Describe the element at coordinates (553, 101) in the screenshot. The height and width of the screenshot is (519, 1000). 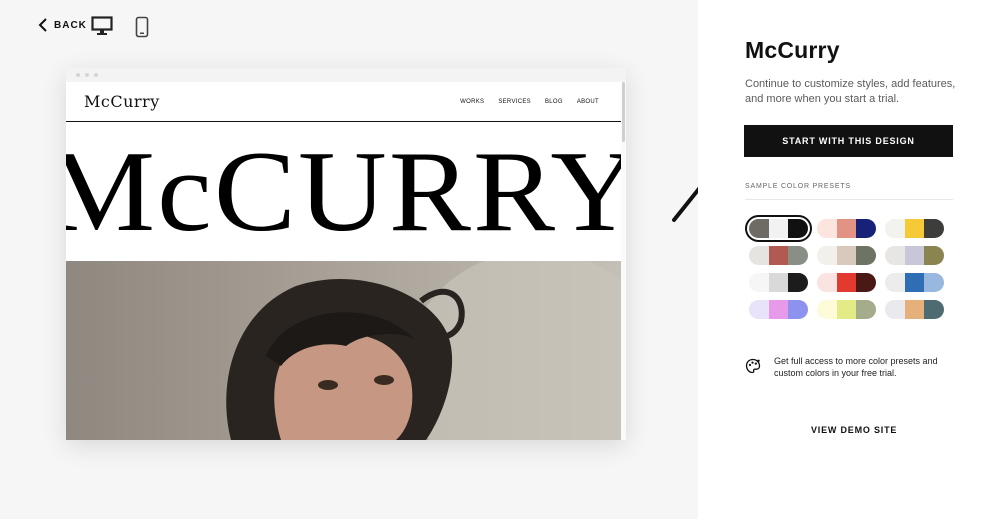
I see `site-nav-item: BLOG` at that location.